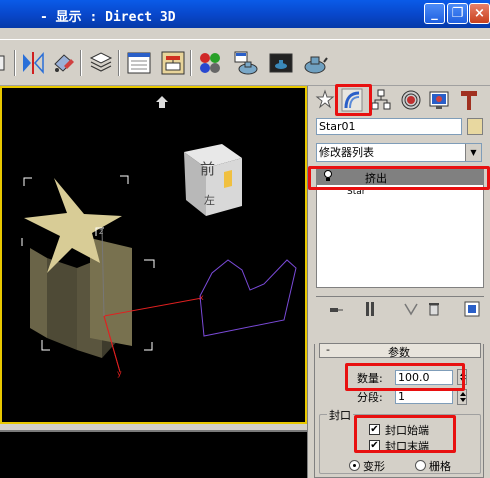 This screenshot has height=478, width=490. Describe the element at coordinates (479, 13) in the screenshot. I see `close-button: ×` at that location.